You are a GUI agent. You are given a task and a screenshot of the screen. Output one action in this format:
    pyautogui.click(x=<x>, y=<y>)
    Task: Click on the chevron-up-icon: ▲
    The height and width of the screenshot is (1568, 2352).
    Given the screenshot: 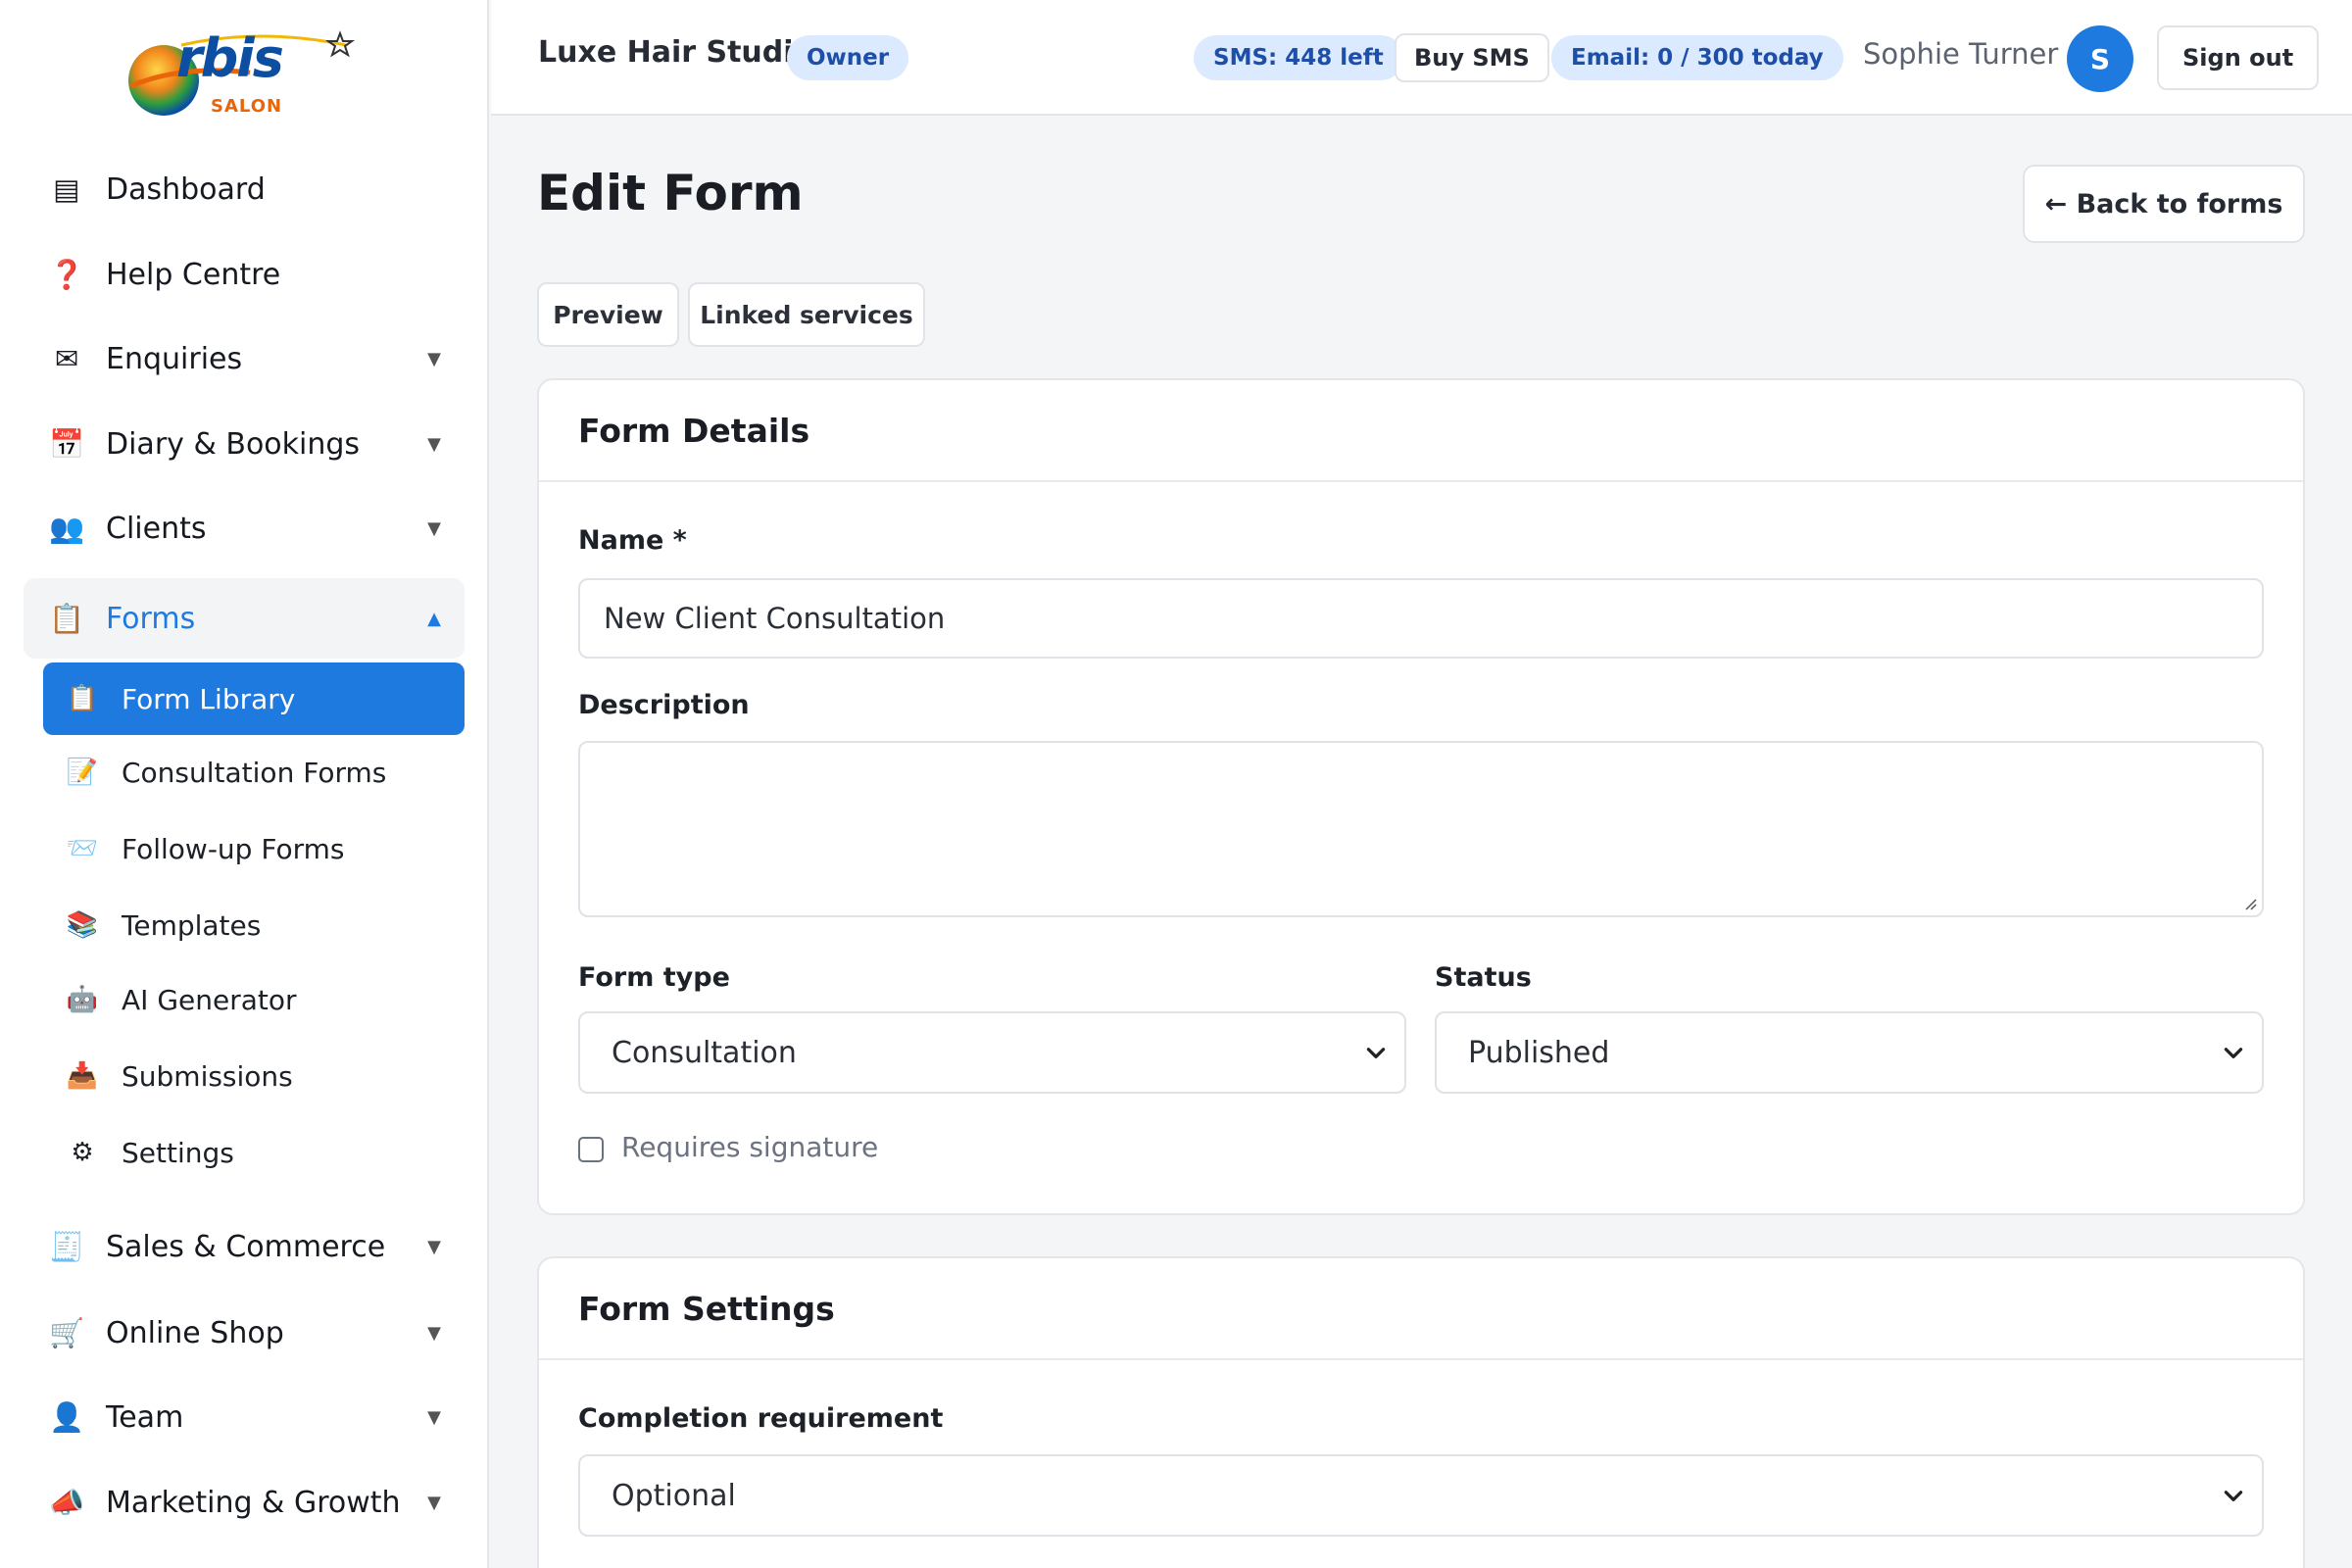 What is the action you would take?
    pyautogui.click(x=434, y=618)
    